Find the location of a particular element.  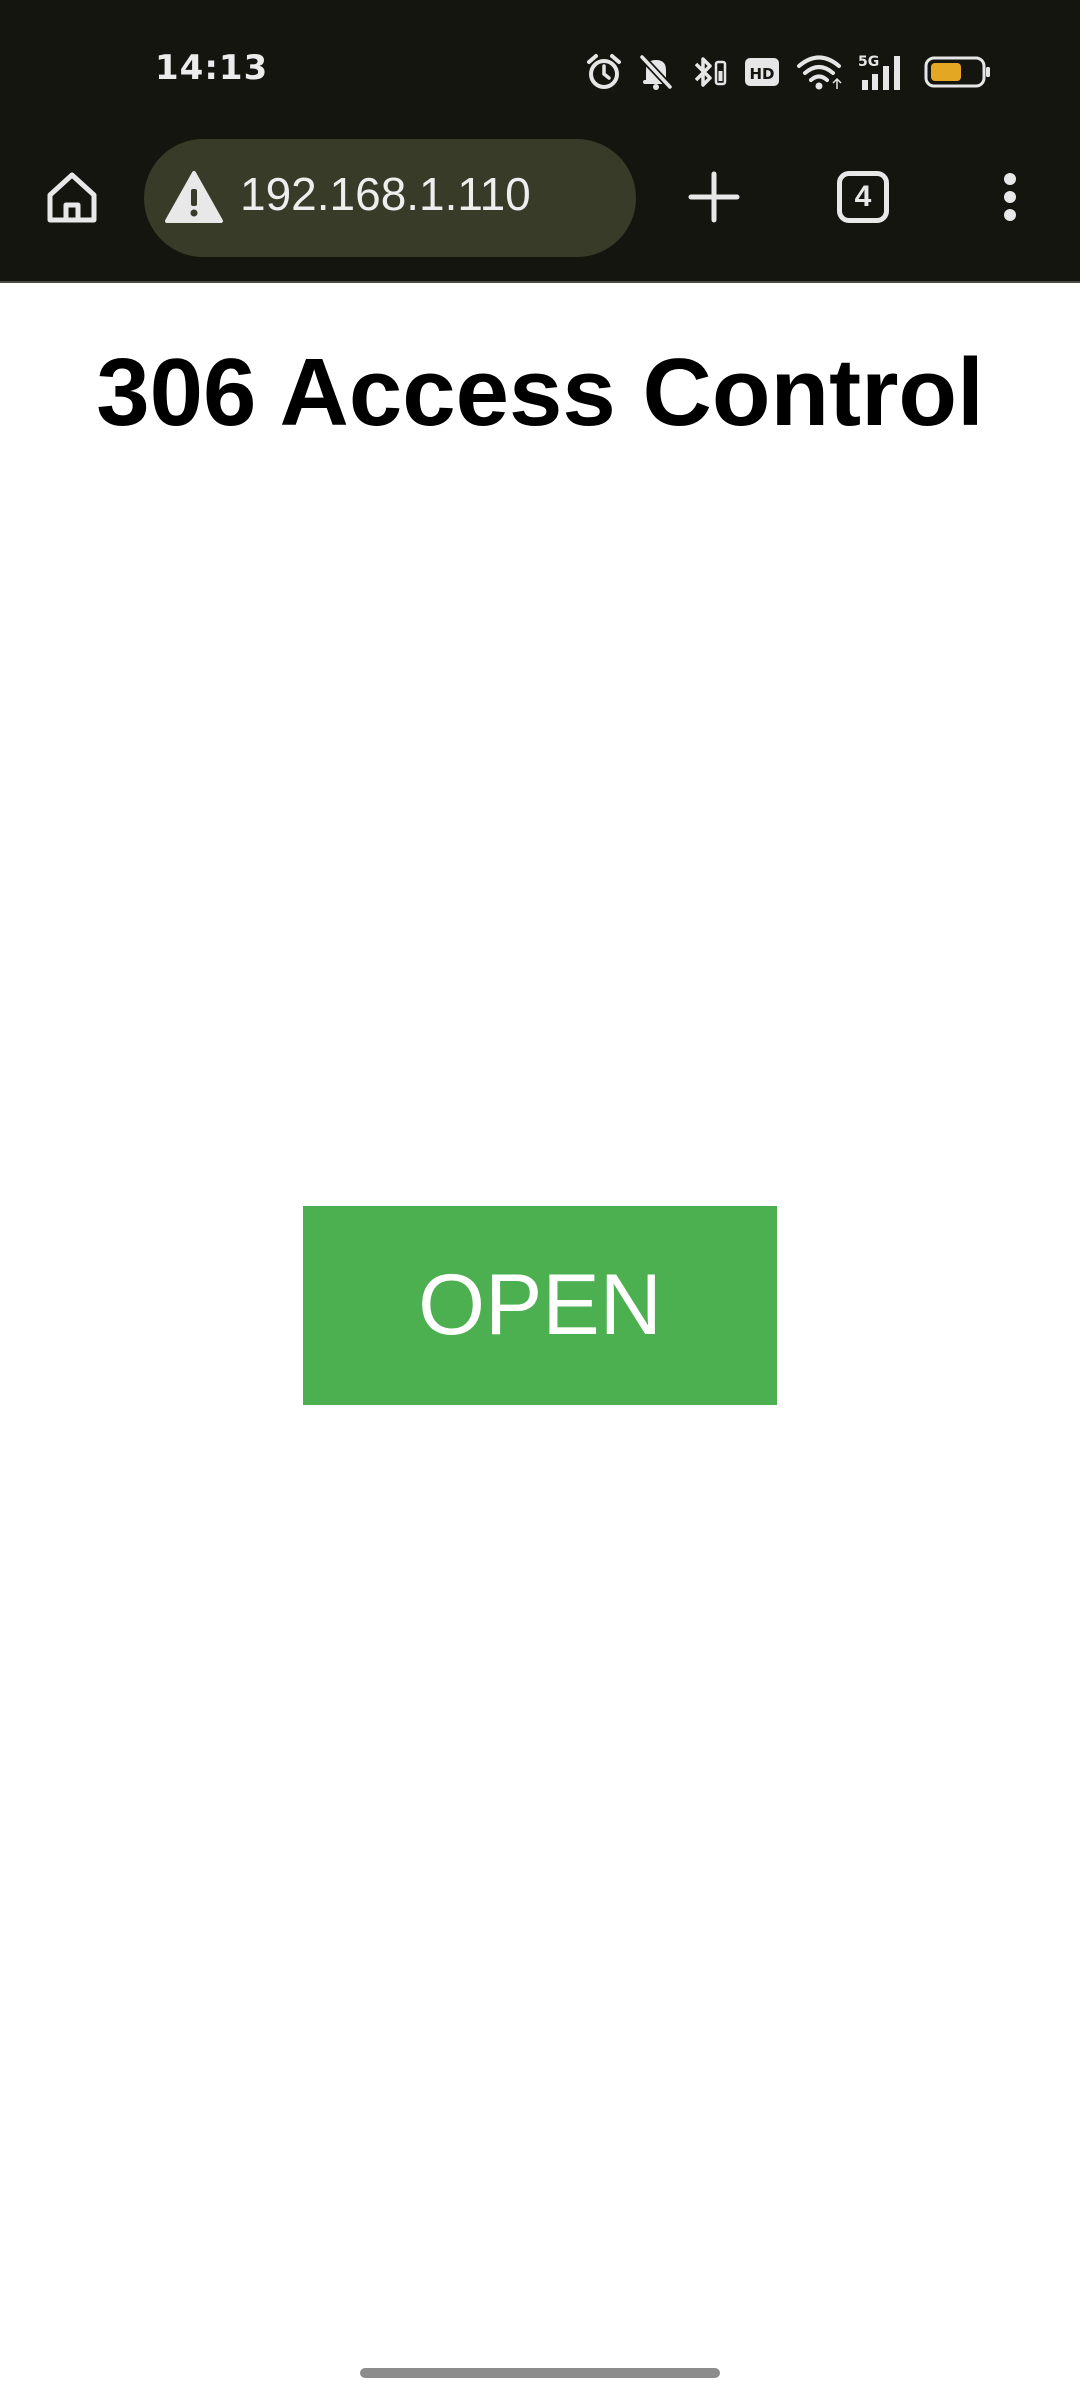

more-vert-icon is located at coordinates (1010, 197).